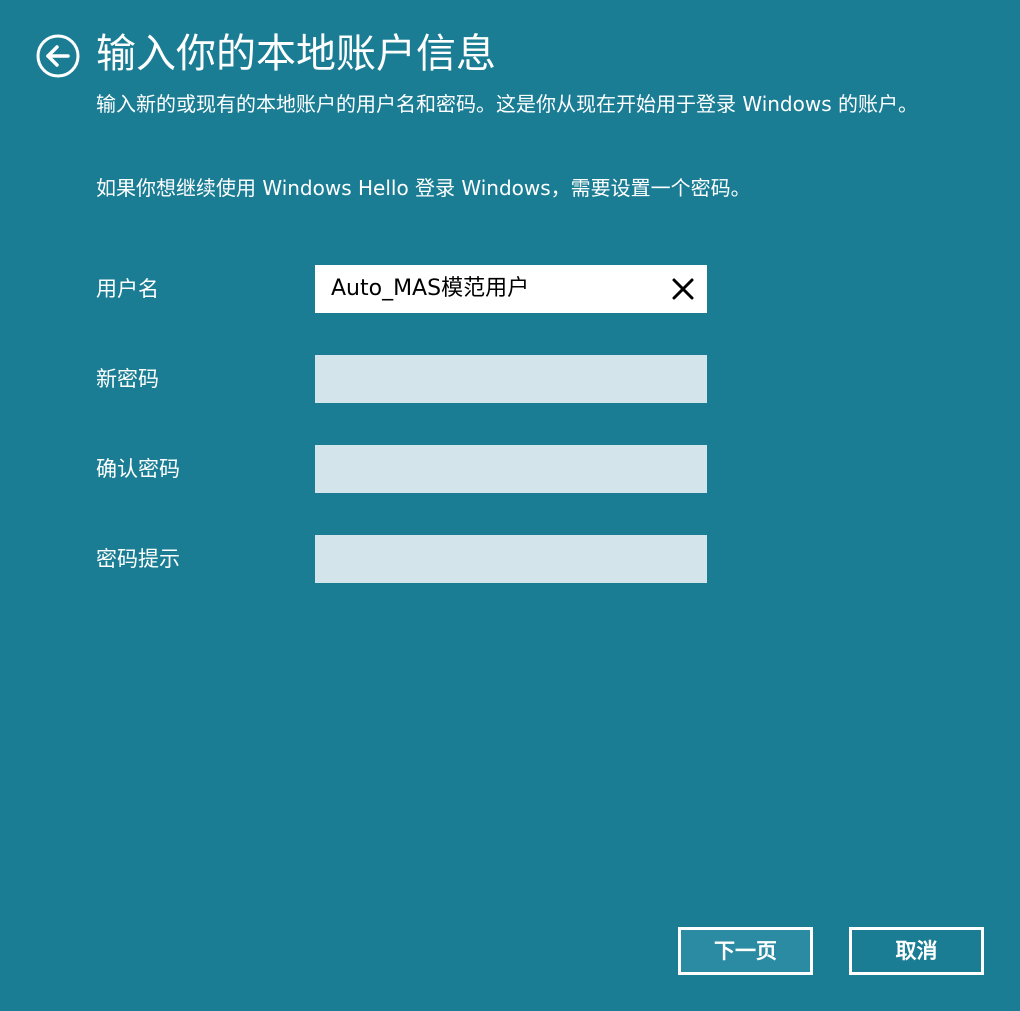 The width and height of the screenshot is (1020, 1011). I want to click on back-arrow-circle-icon, so click(58, 56).